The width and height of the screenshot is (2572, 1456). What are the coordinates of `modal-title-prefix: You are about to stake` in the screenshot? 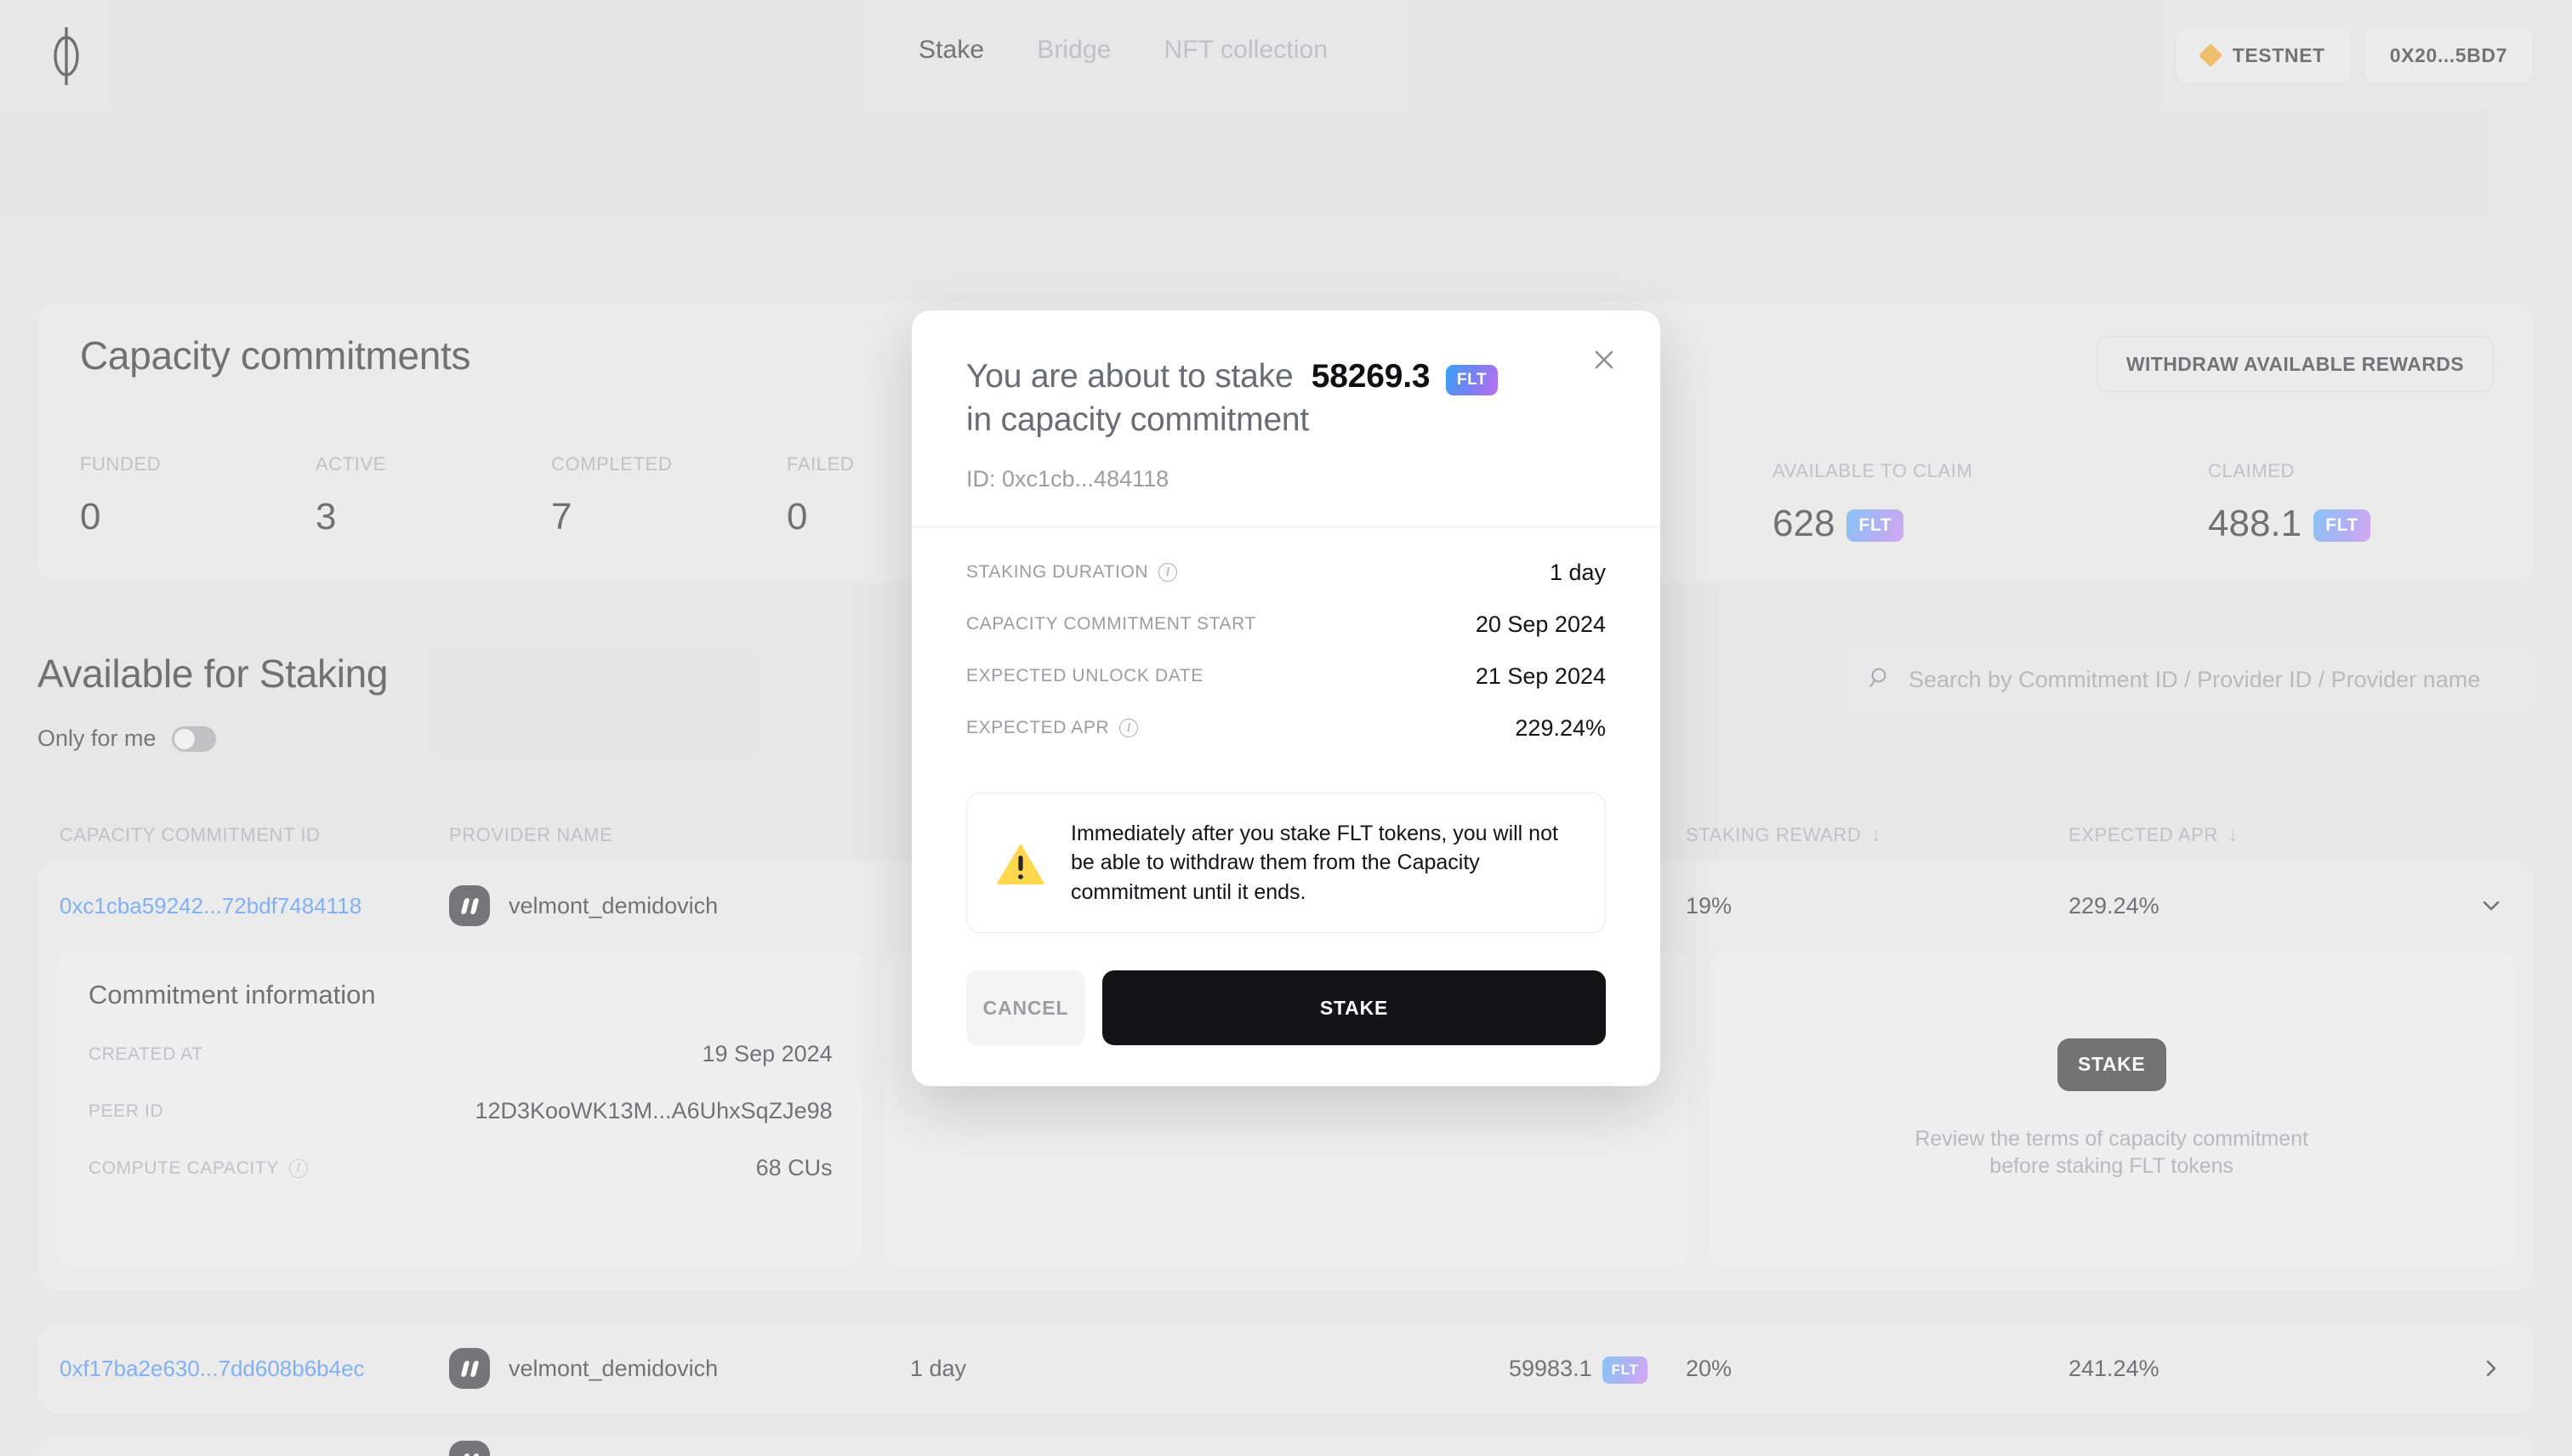 It's located at (1130, 376).